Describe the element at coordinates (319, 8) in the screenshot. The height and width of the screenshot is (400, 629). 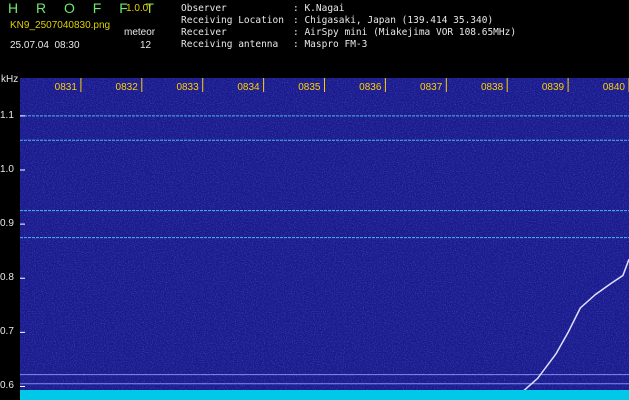
I see `observer-value: : K.Nagai` at that location.